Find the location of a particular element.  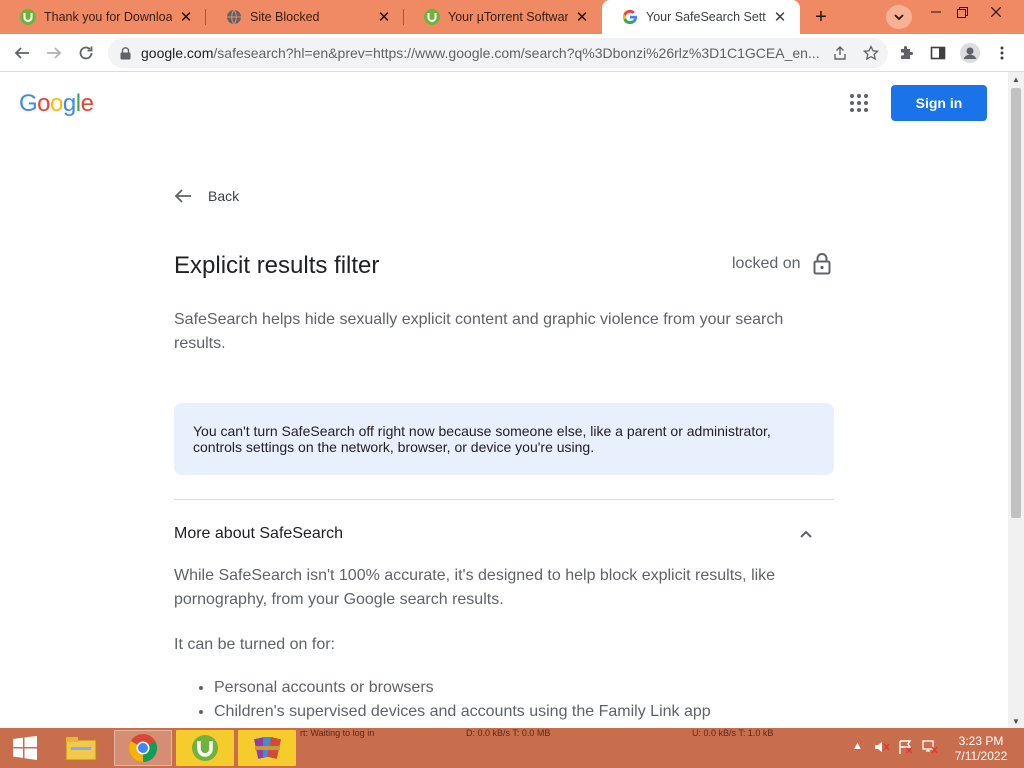

scroll-down-arrow: ▼ is located at coordinates (1016, 721).